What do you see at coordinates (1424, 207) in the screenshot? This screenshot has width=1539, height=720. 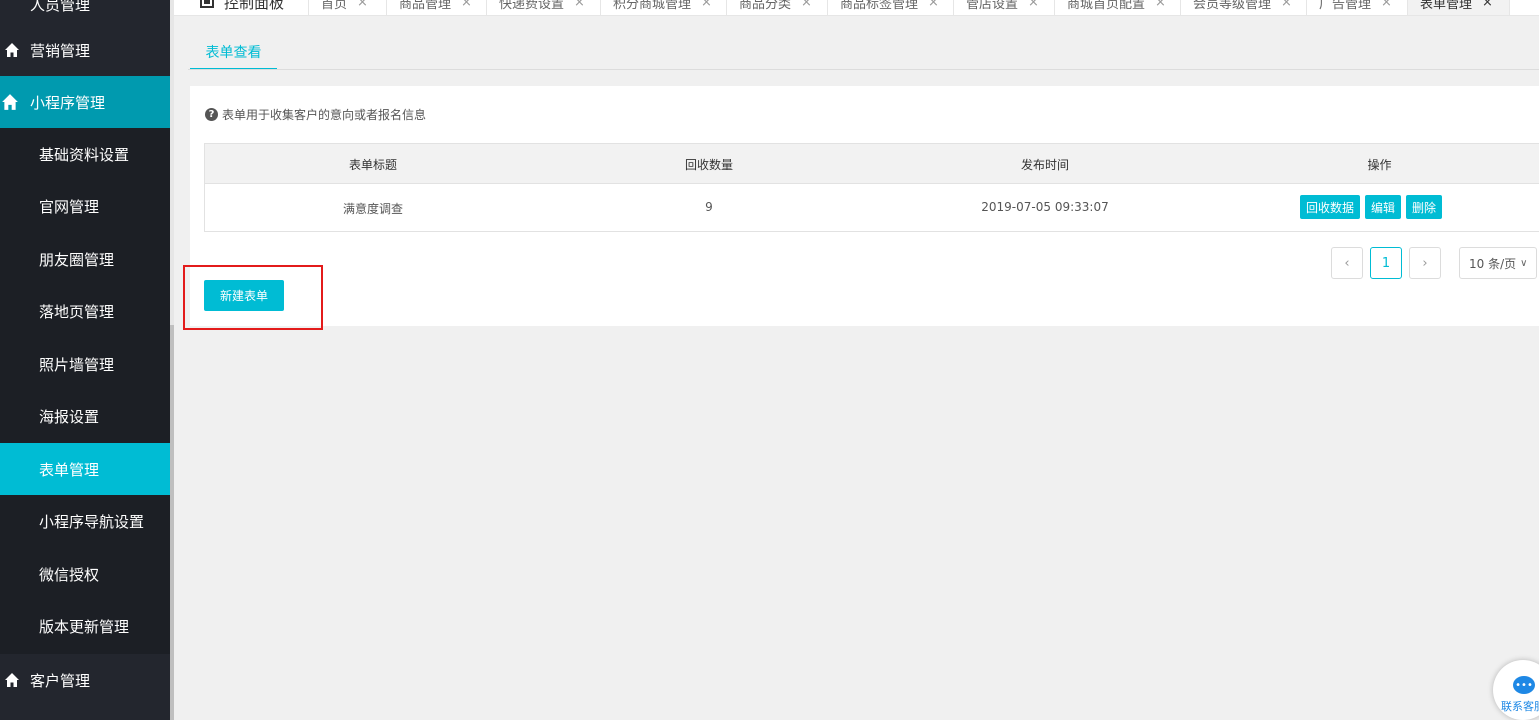 I see `delete-button: 删除` at bounding box center [1424, 207].